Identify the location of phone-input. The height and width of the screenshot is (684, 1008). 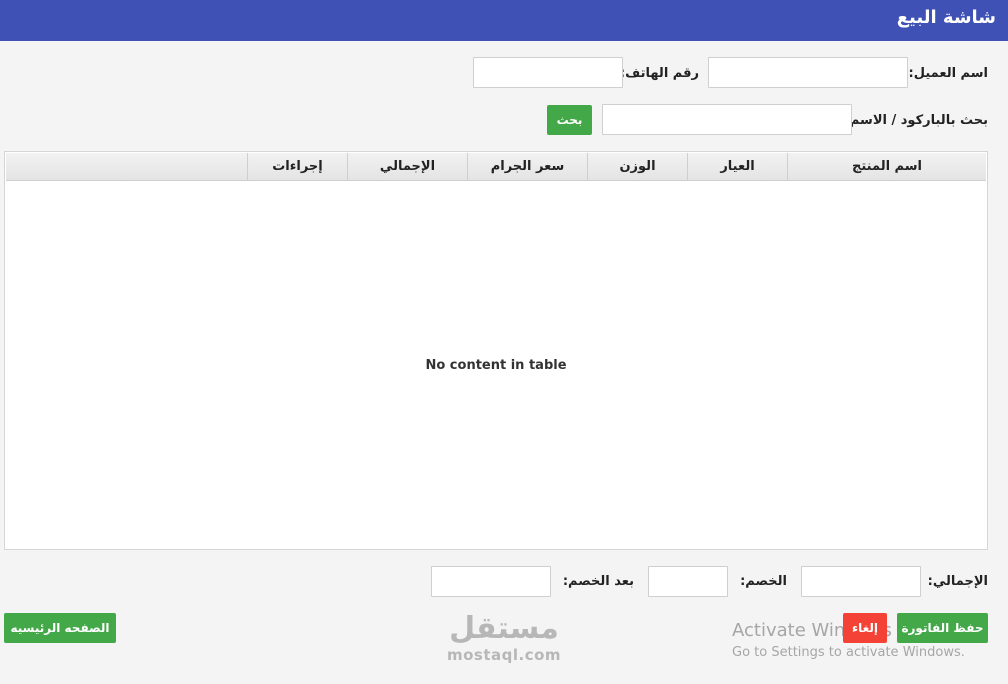
(548, 72).